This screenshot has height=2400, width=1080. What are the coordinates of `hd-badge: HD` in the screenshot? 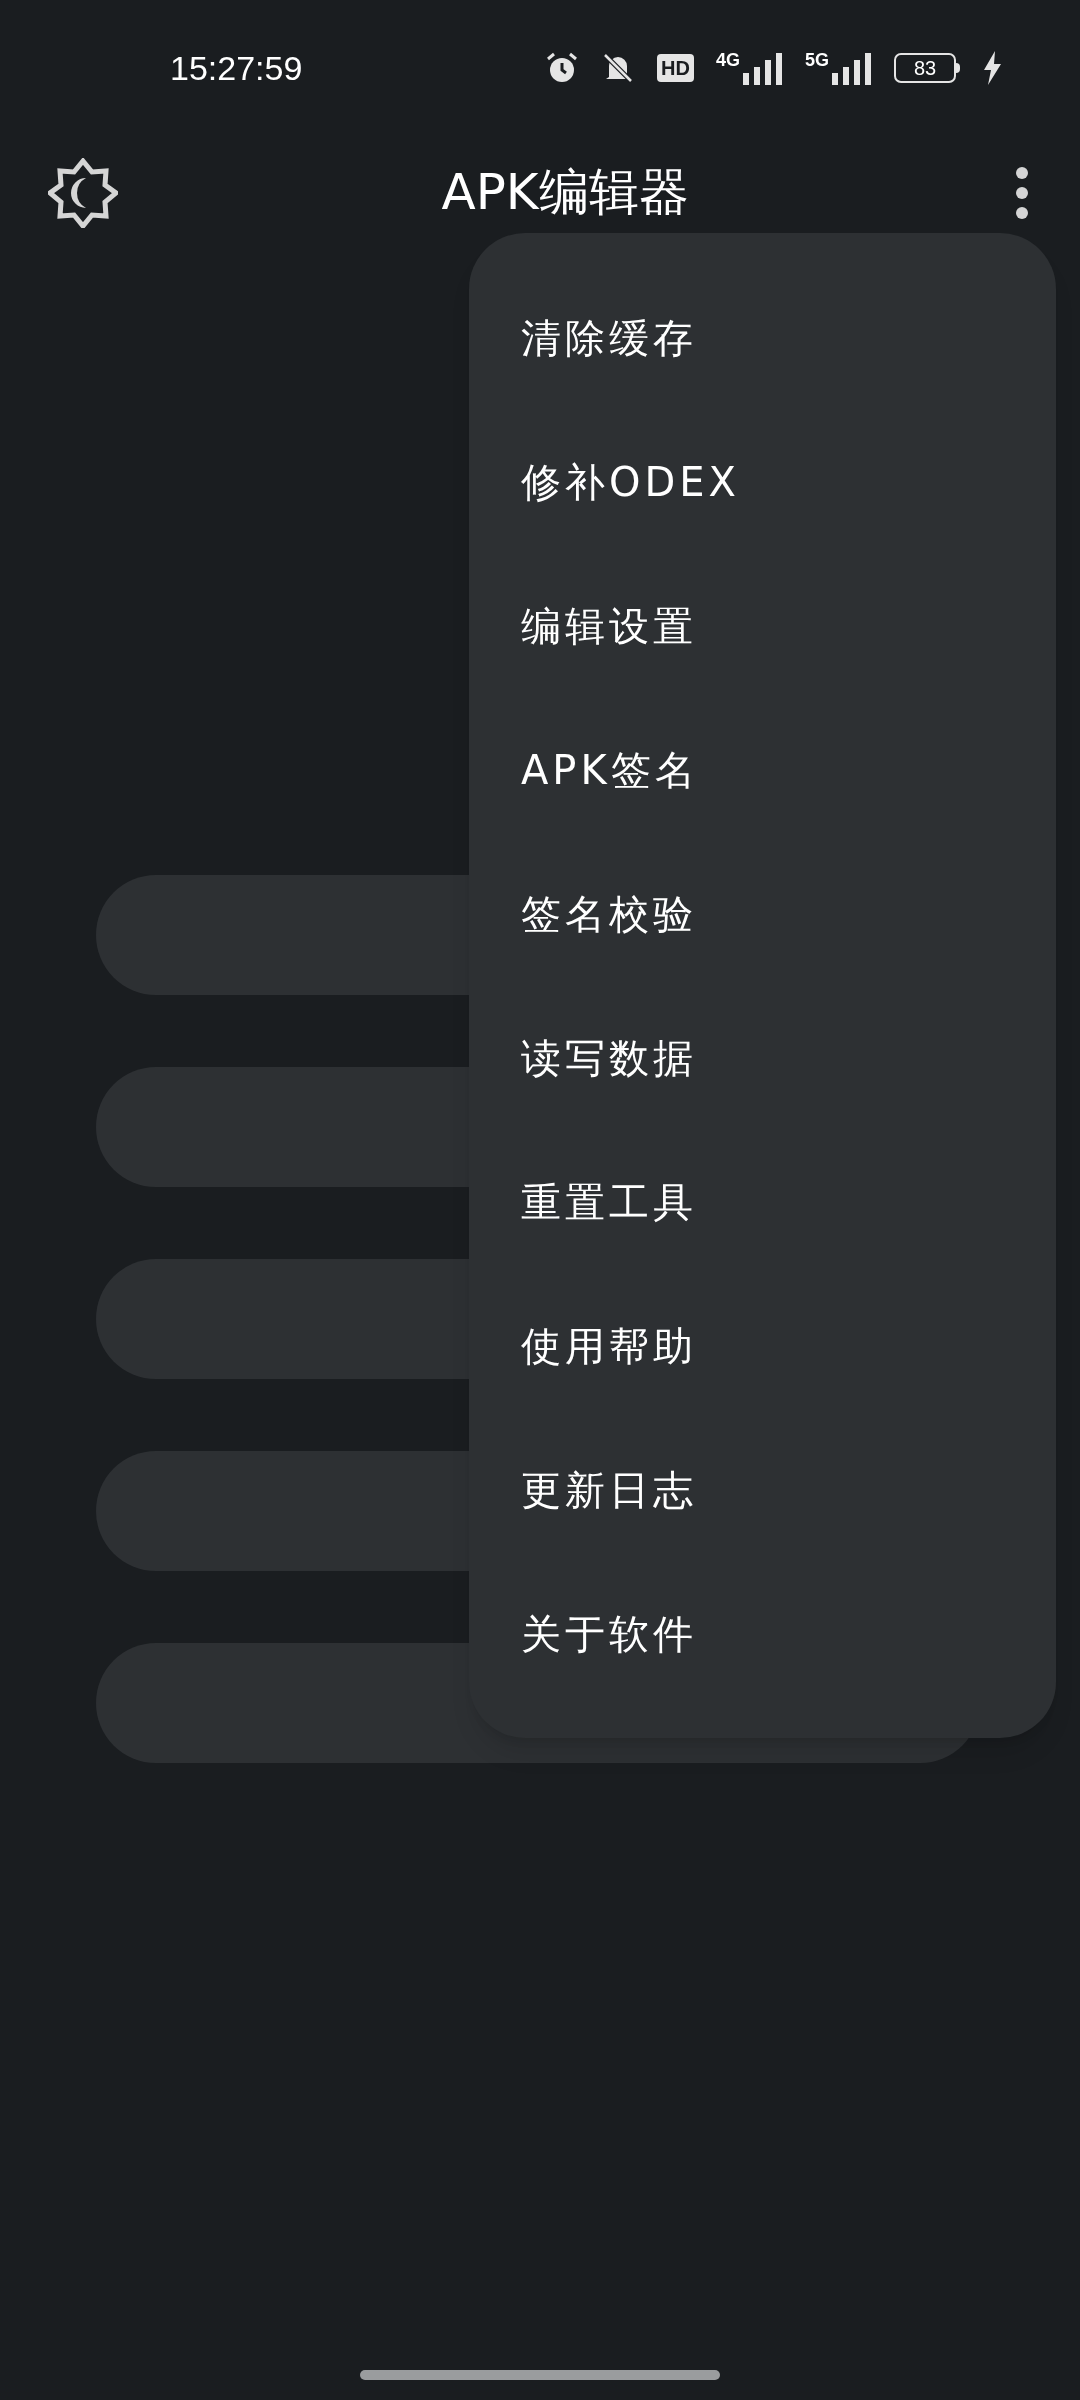 It's located at (675, 68).